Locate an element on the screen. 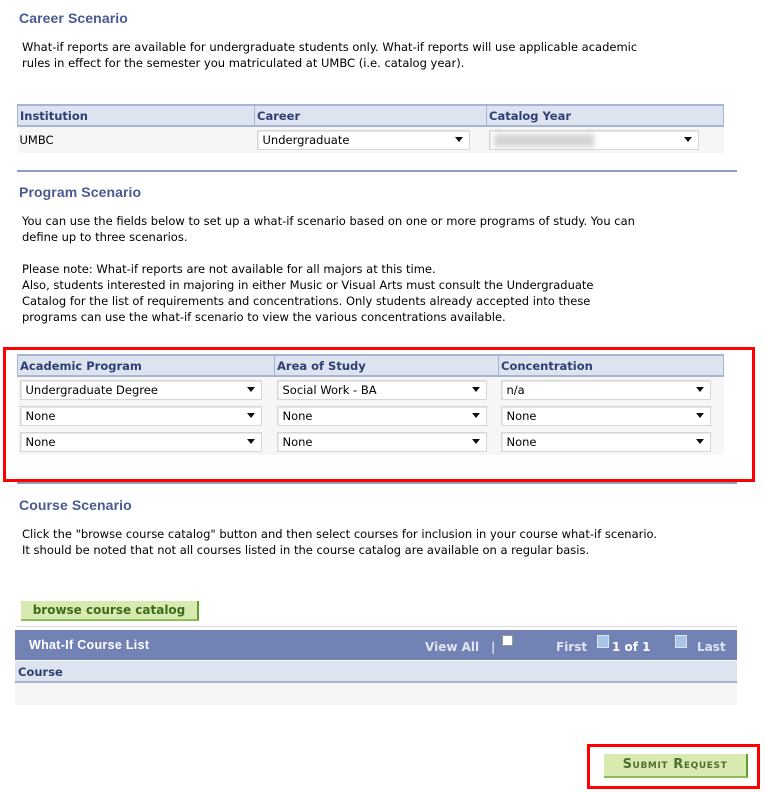 This screenshot has width=765, height=792. program-scenario-heading: Program Scenario is located at coordinates (80, 192).